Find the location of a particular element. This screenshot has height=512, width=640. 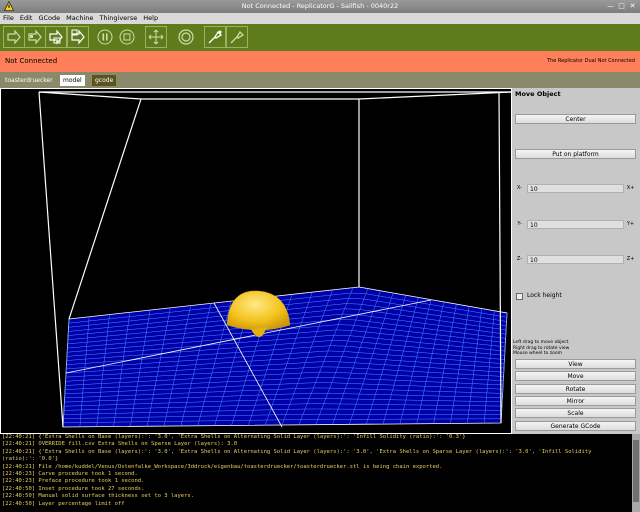

tab-toasterdruecker: toasterdruecker is located at coordinates (29, 80).